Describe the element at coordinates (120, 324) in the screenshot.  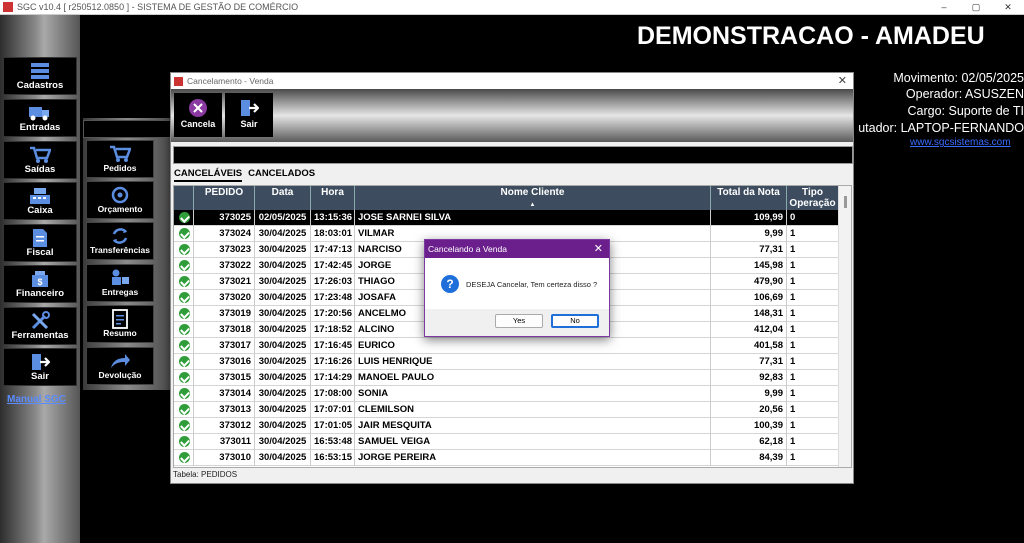
I see `submenu-item-resumo: Resumo` at that location.